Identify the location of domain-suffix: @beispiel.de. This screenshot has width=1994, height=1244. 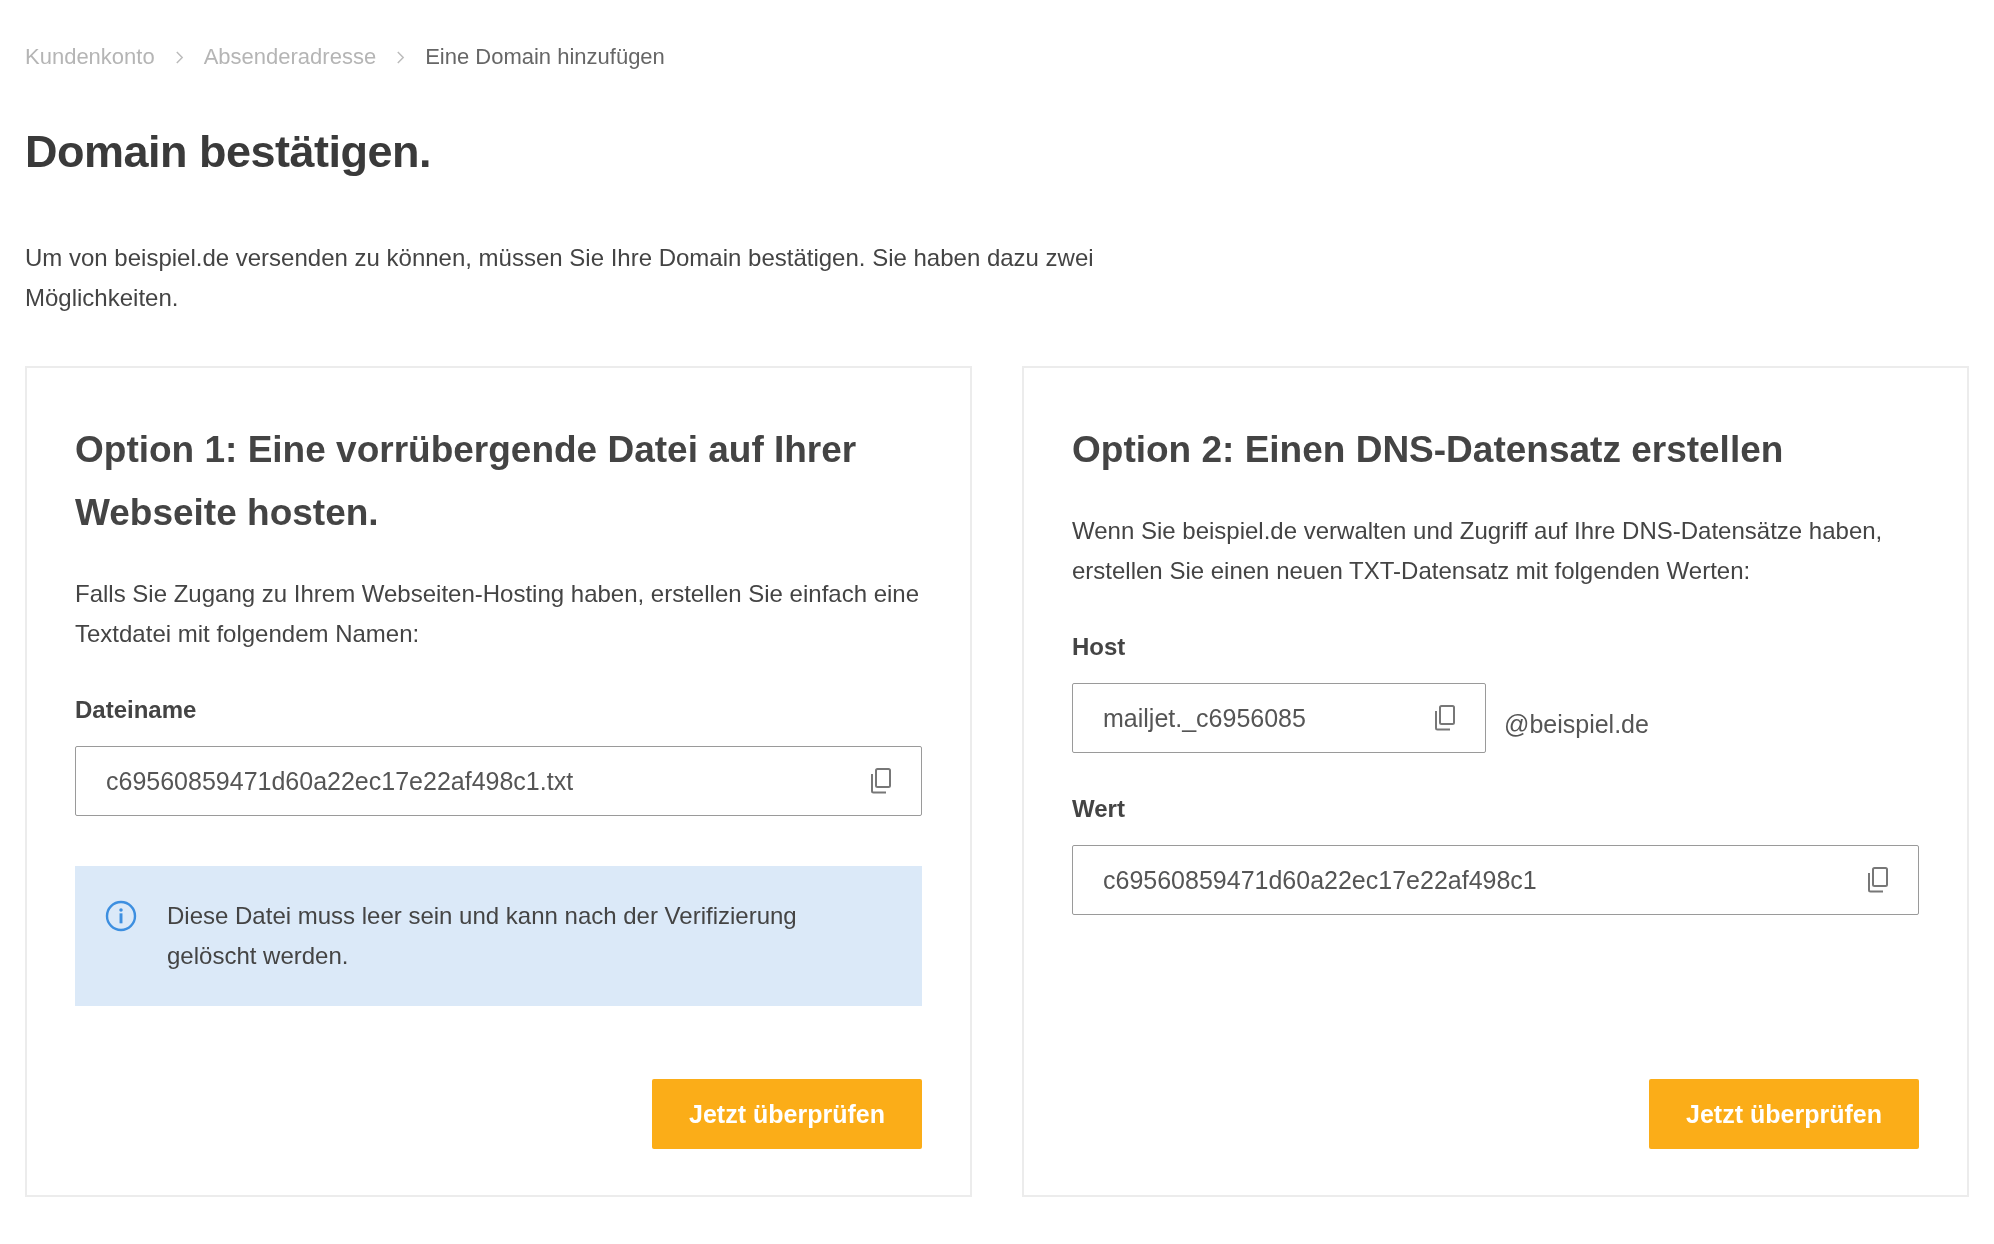
(1576, 724).